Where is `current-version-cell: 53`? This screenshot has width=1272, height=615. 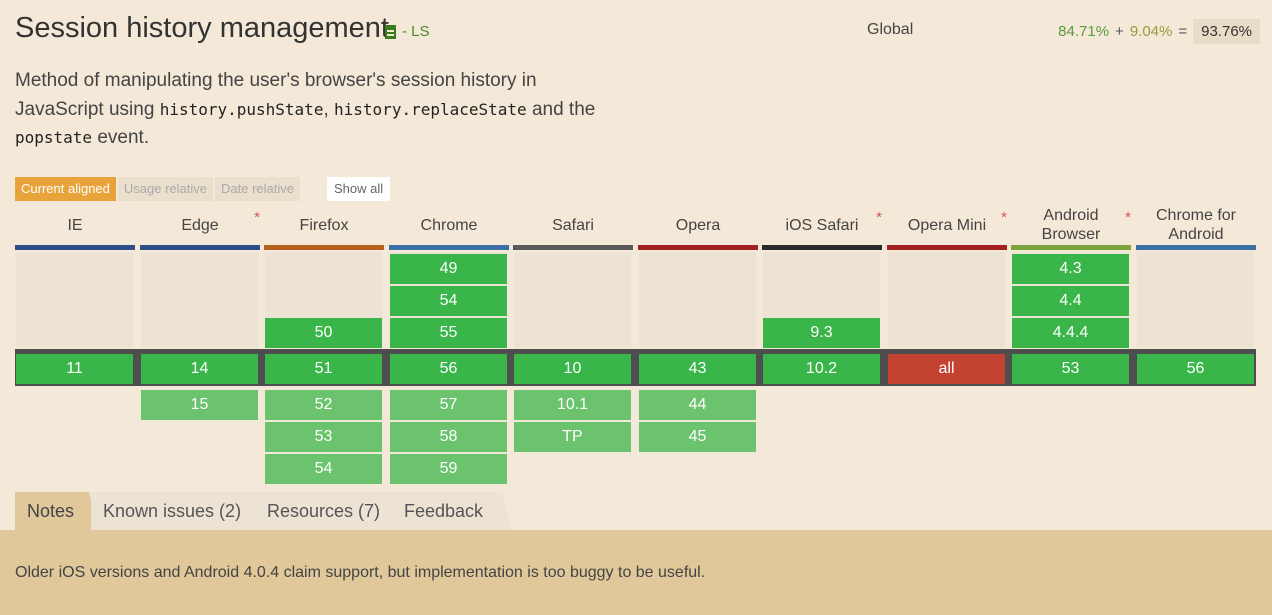
current-version-cell: 53 is located at coordinates (1070, 369).